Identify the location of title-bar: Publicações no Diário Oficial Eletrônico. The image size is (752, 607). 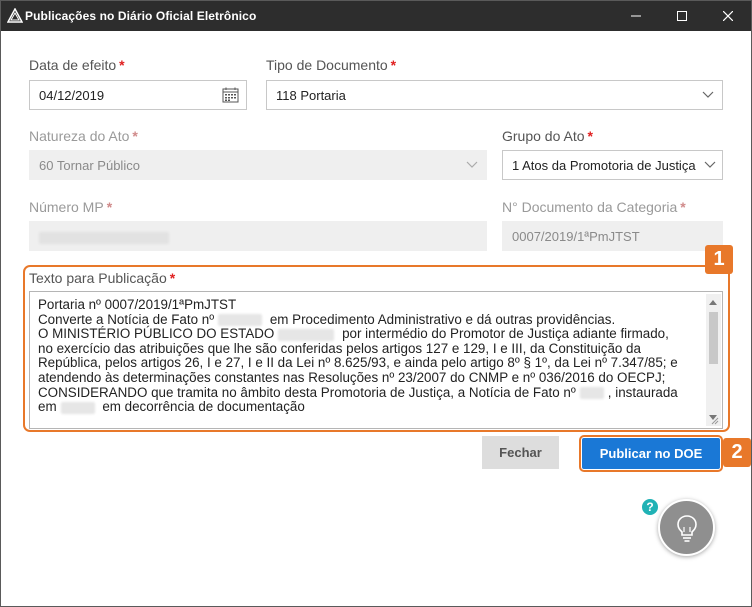
(376, 16).